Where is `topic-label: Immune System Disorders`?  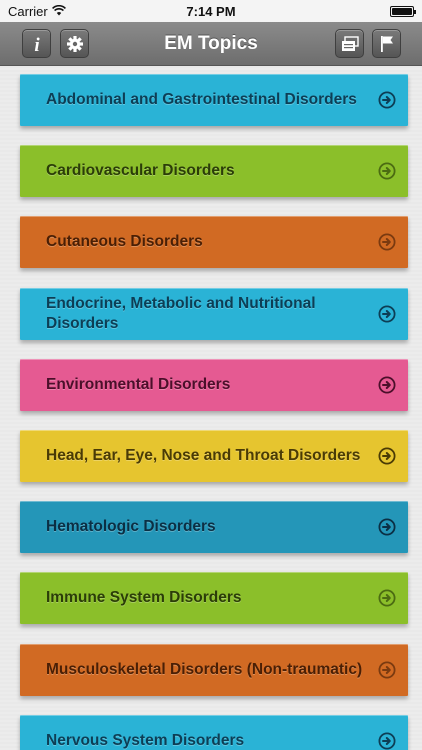 topic-label: Immune System Disorders is located at coordinates (144, 598).